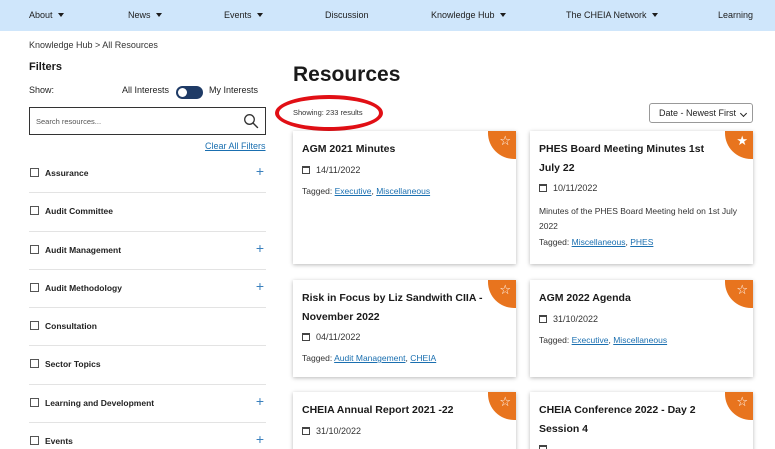 The height and width of the screenshot is (449, 775). What do you see at coordinates (67, 173) in the screenshot?
I see `filter-label: Assurance` at bounding box center [67, 173].